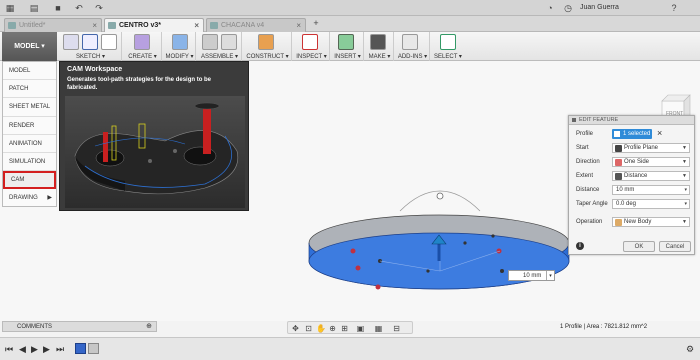  Describe the element at coordinates (588, 162) in the screenshot. I see `direction-label: Direction` at that location.